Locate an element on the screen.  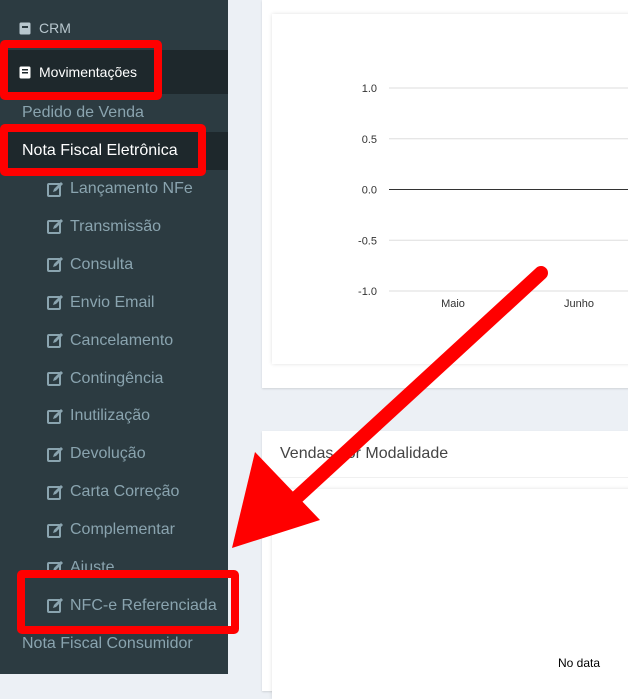
sidebar-item-crm: CRM is located at coordinates (114, 28).